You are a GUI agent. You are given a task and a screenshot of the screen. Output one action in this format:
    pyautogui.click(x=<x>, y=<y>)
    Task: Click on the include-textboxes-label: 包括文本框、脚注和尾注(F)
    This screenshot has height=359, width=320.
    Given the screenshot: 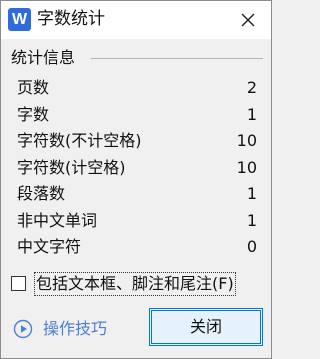 What is the action you would take?
    pyautogui.click(x=135, y=284)
    